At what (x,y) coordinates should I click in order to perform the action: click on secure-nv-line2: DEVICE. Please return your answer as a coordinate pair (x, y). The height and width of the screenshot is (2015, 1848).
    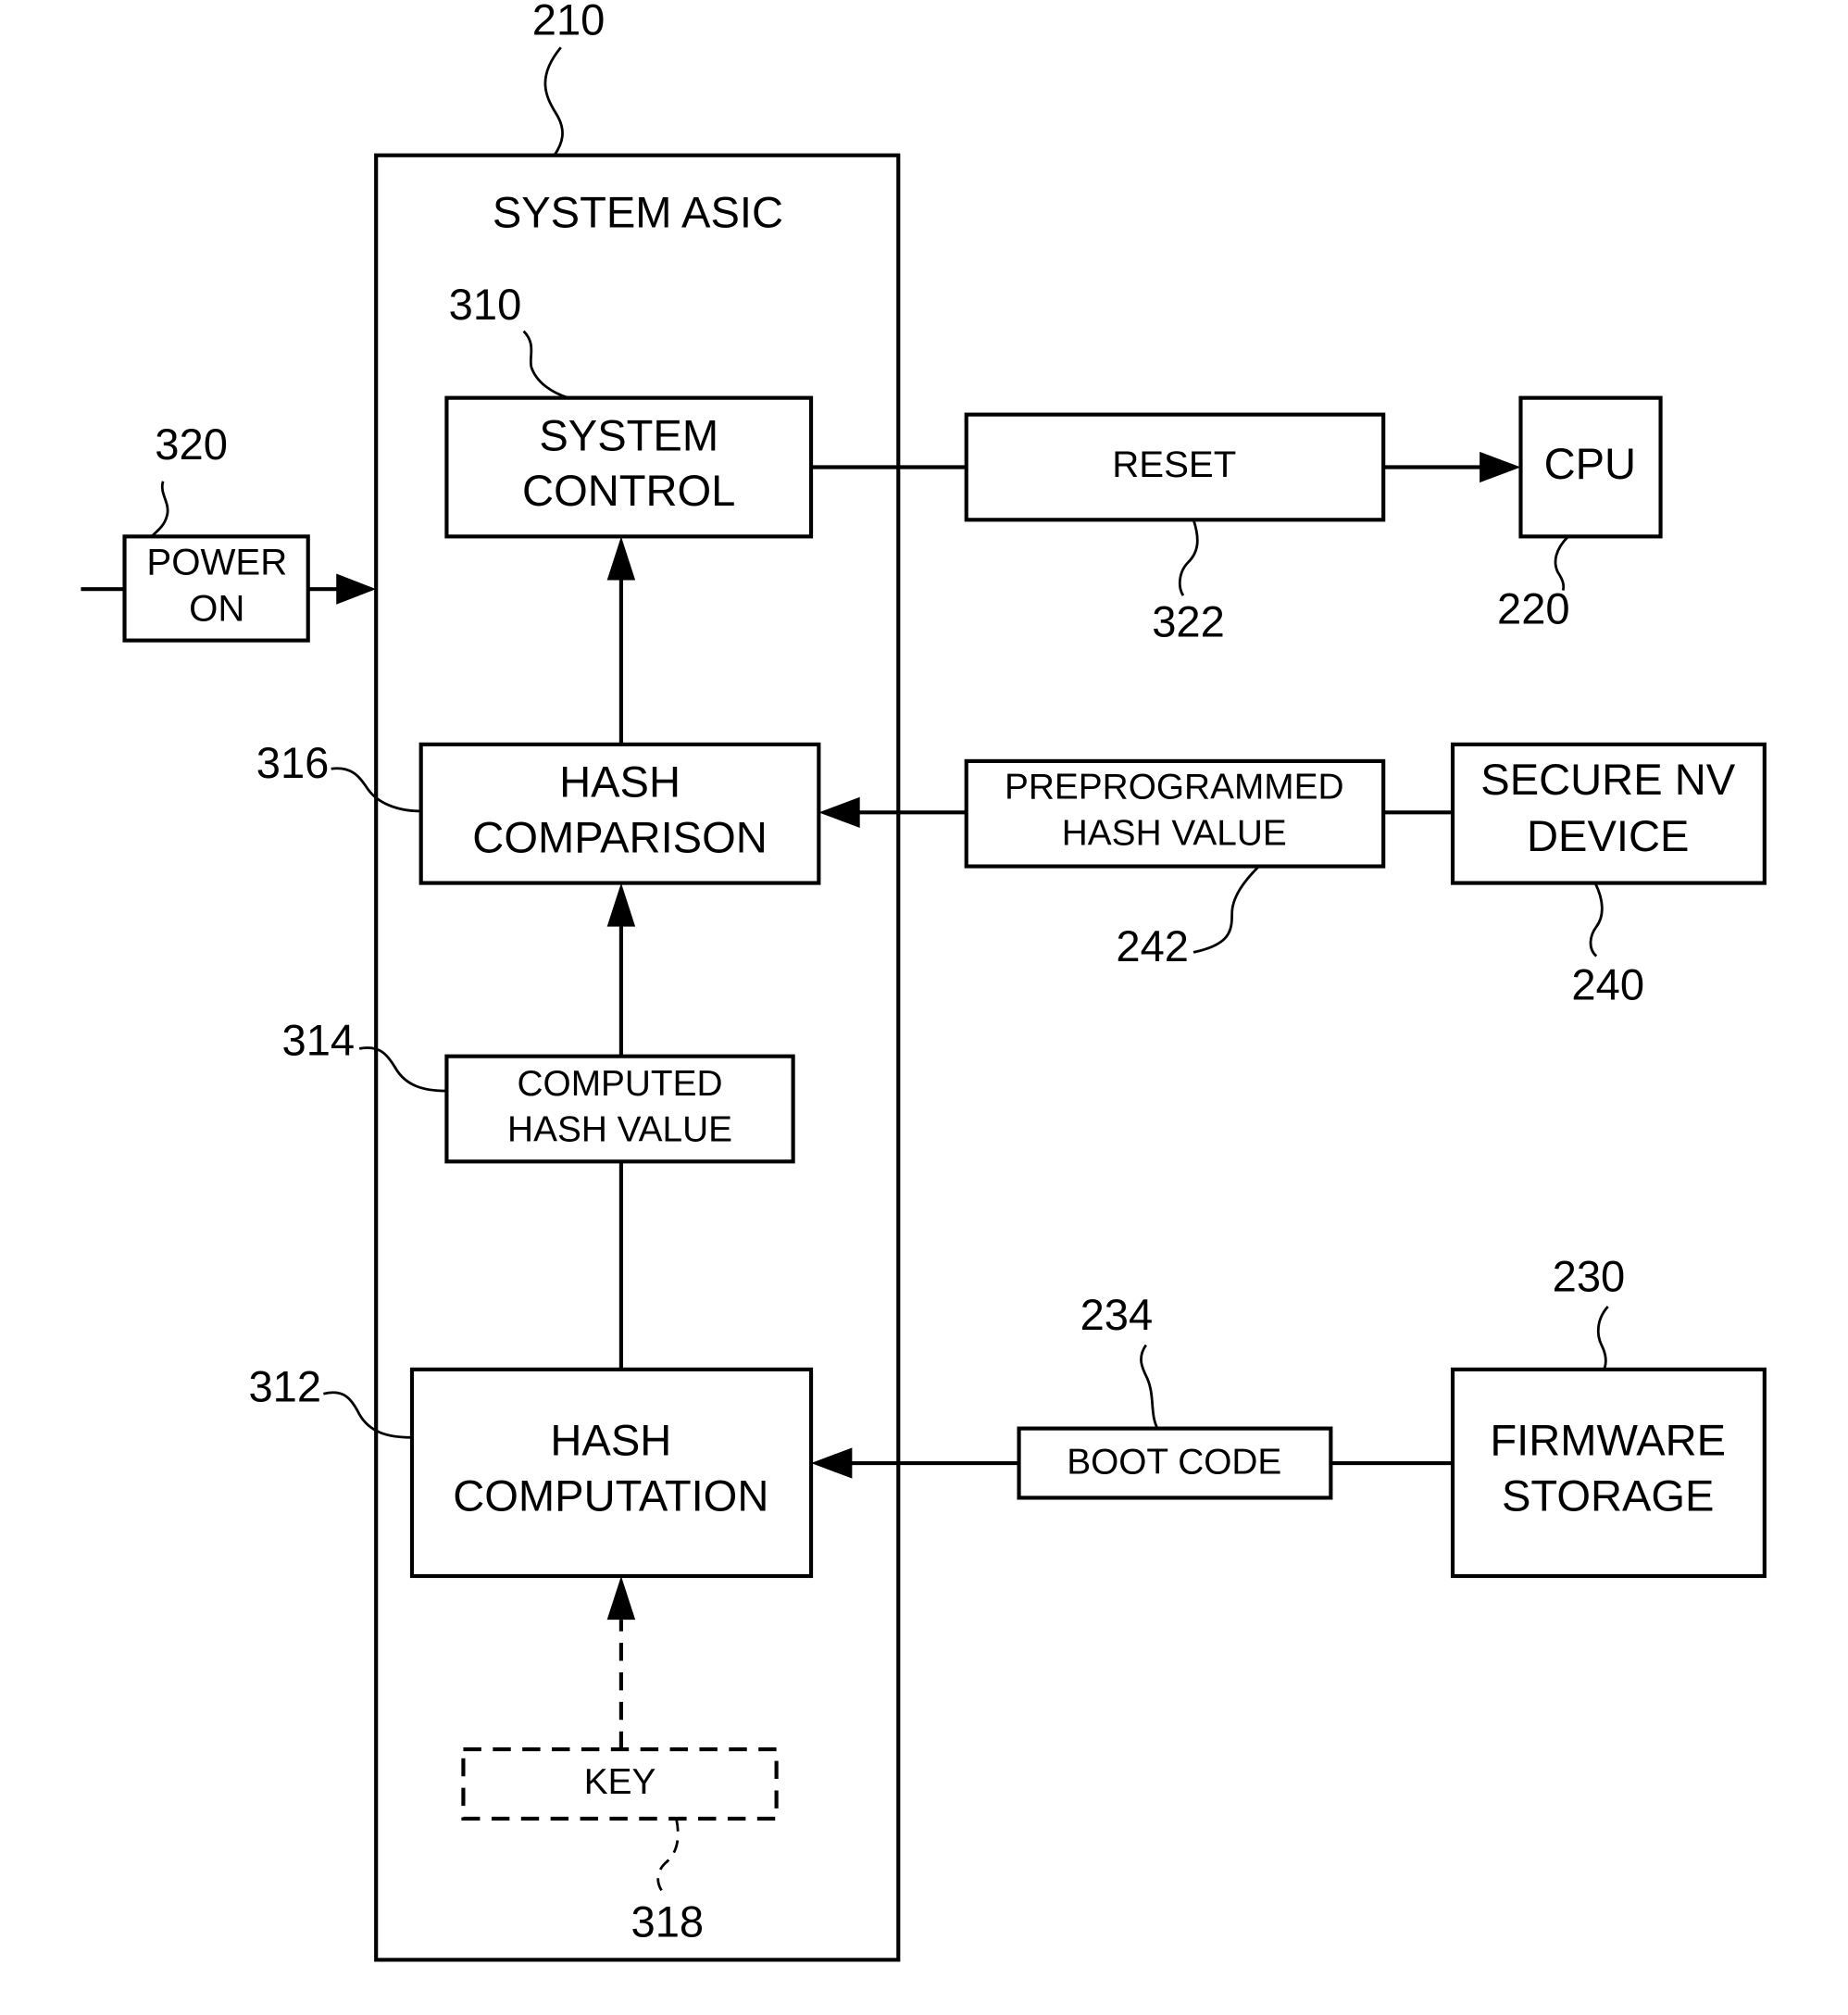
    Looking at the image, I should click on (1608, 836).